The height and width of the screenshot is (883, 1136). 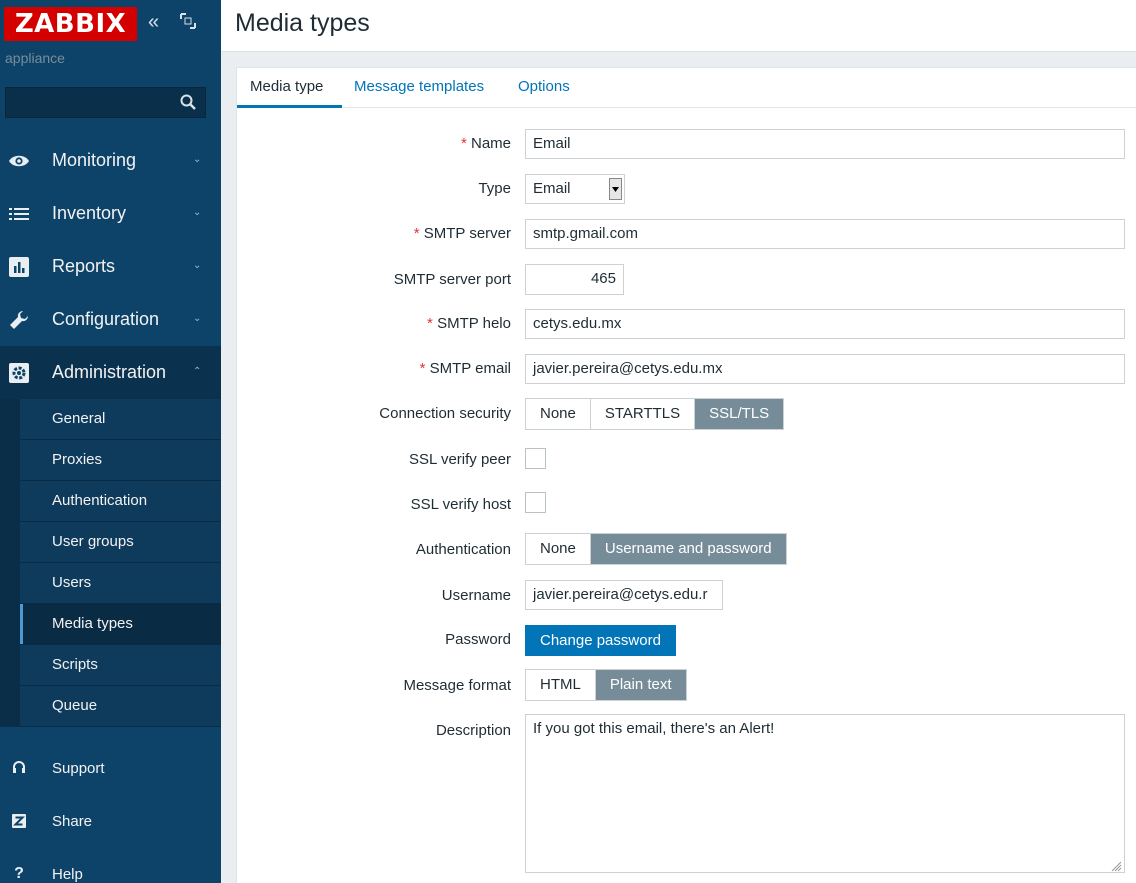 I want to click on message-format-plain-text: Plain text, so click(x=640, y=685).